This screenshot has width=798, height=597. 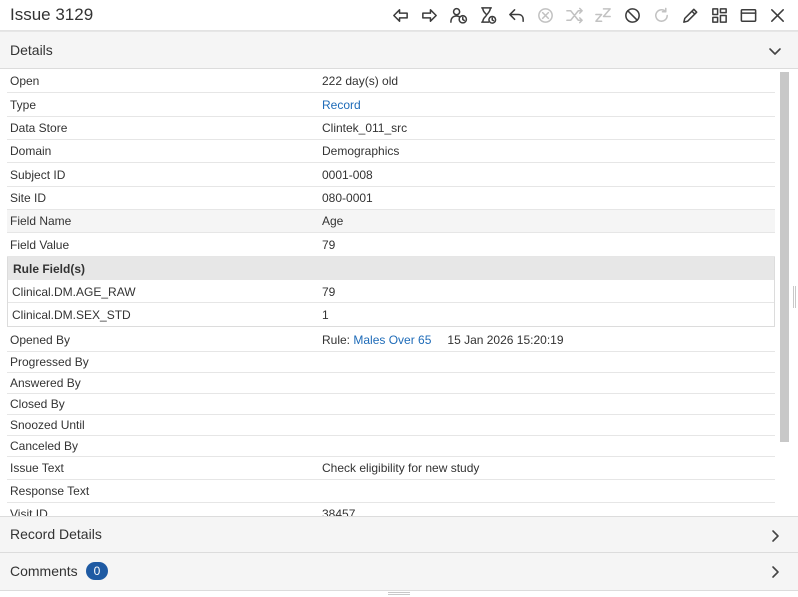 What do you see at coordinates (56, 534) in the screenshot?
I see `record-details-label: Record Details` at bounding box center [56, 534].